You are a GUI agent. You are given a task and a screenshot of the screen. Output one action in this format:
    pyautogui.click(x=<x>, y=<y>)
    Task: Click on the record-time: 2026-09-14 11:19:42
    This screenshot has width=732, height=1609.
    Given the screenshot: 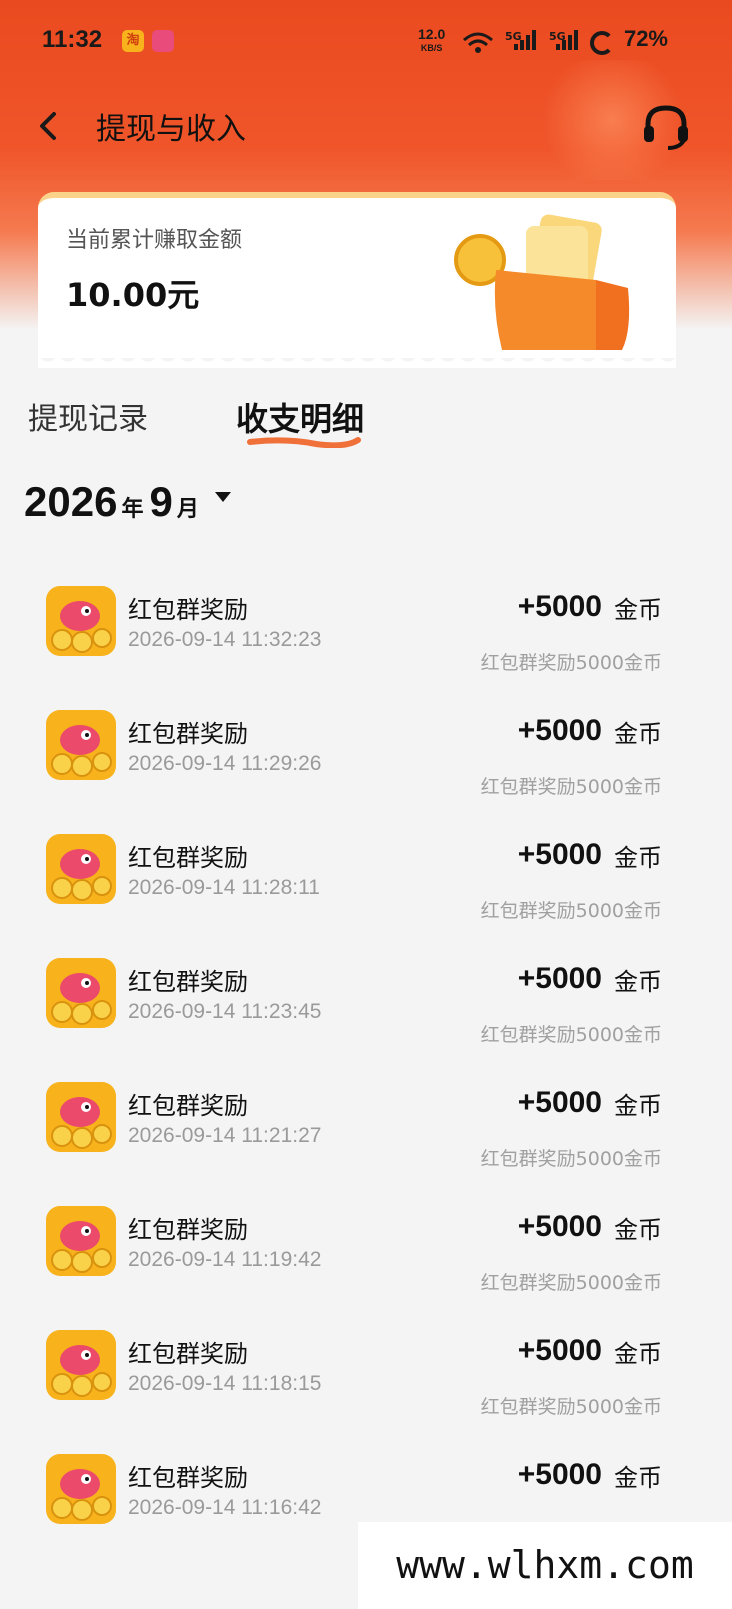 What is the action you would take?
    pyautogui.click(x=225, y=1259)
    